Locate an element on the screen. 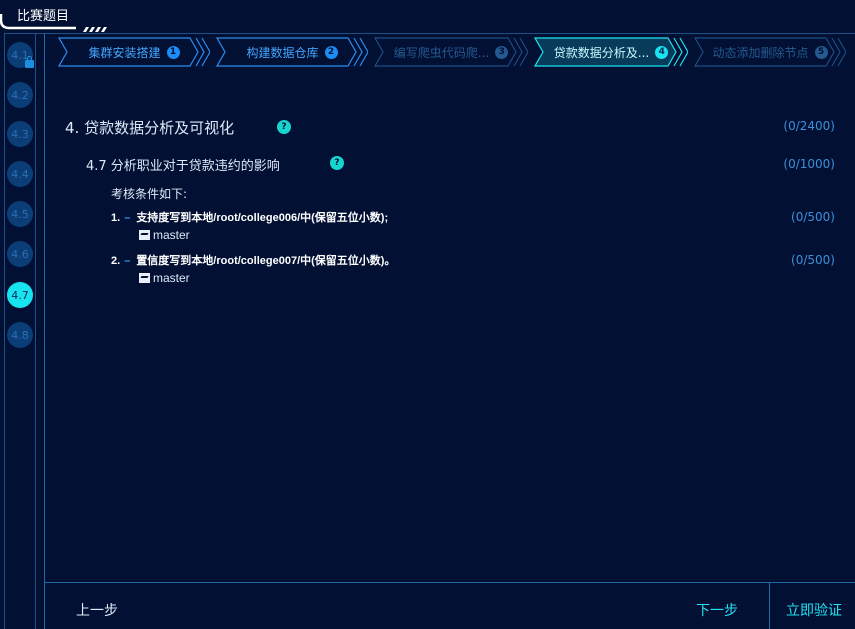 This screenshot has width=855, height=629. condition-item: 2. – 置信度写到本地/root/college007/中(保留五位小数)。 is located at coordinates (253, 260).